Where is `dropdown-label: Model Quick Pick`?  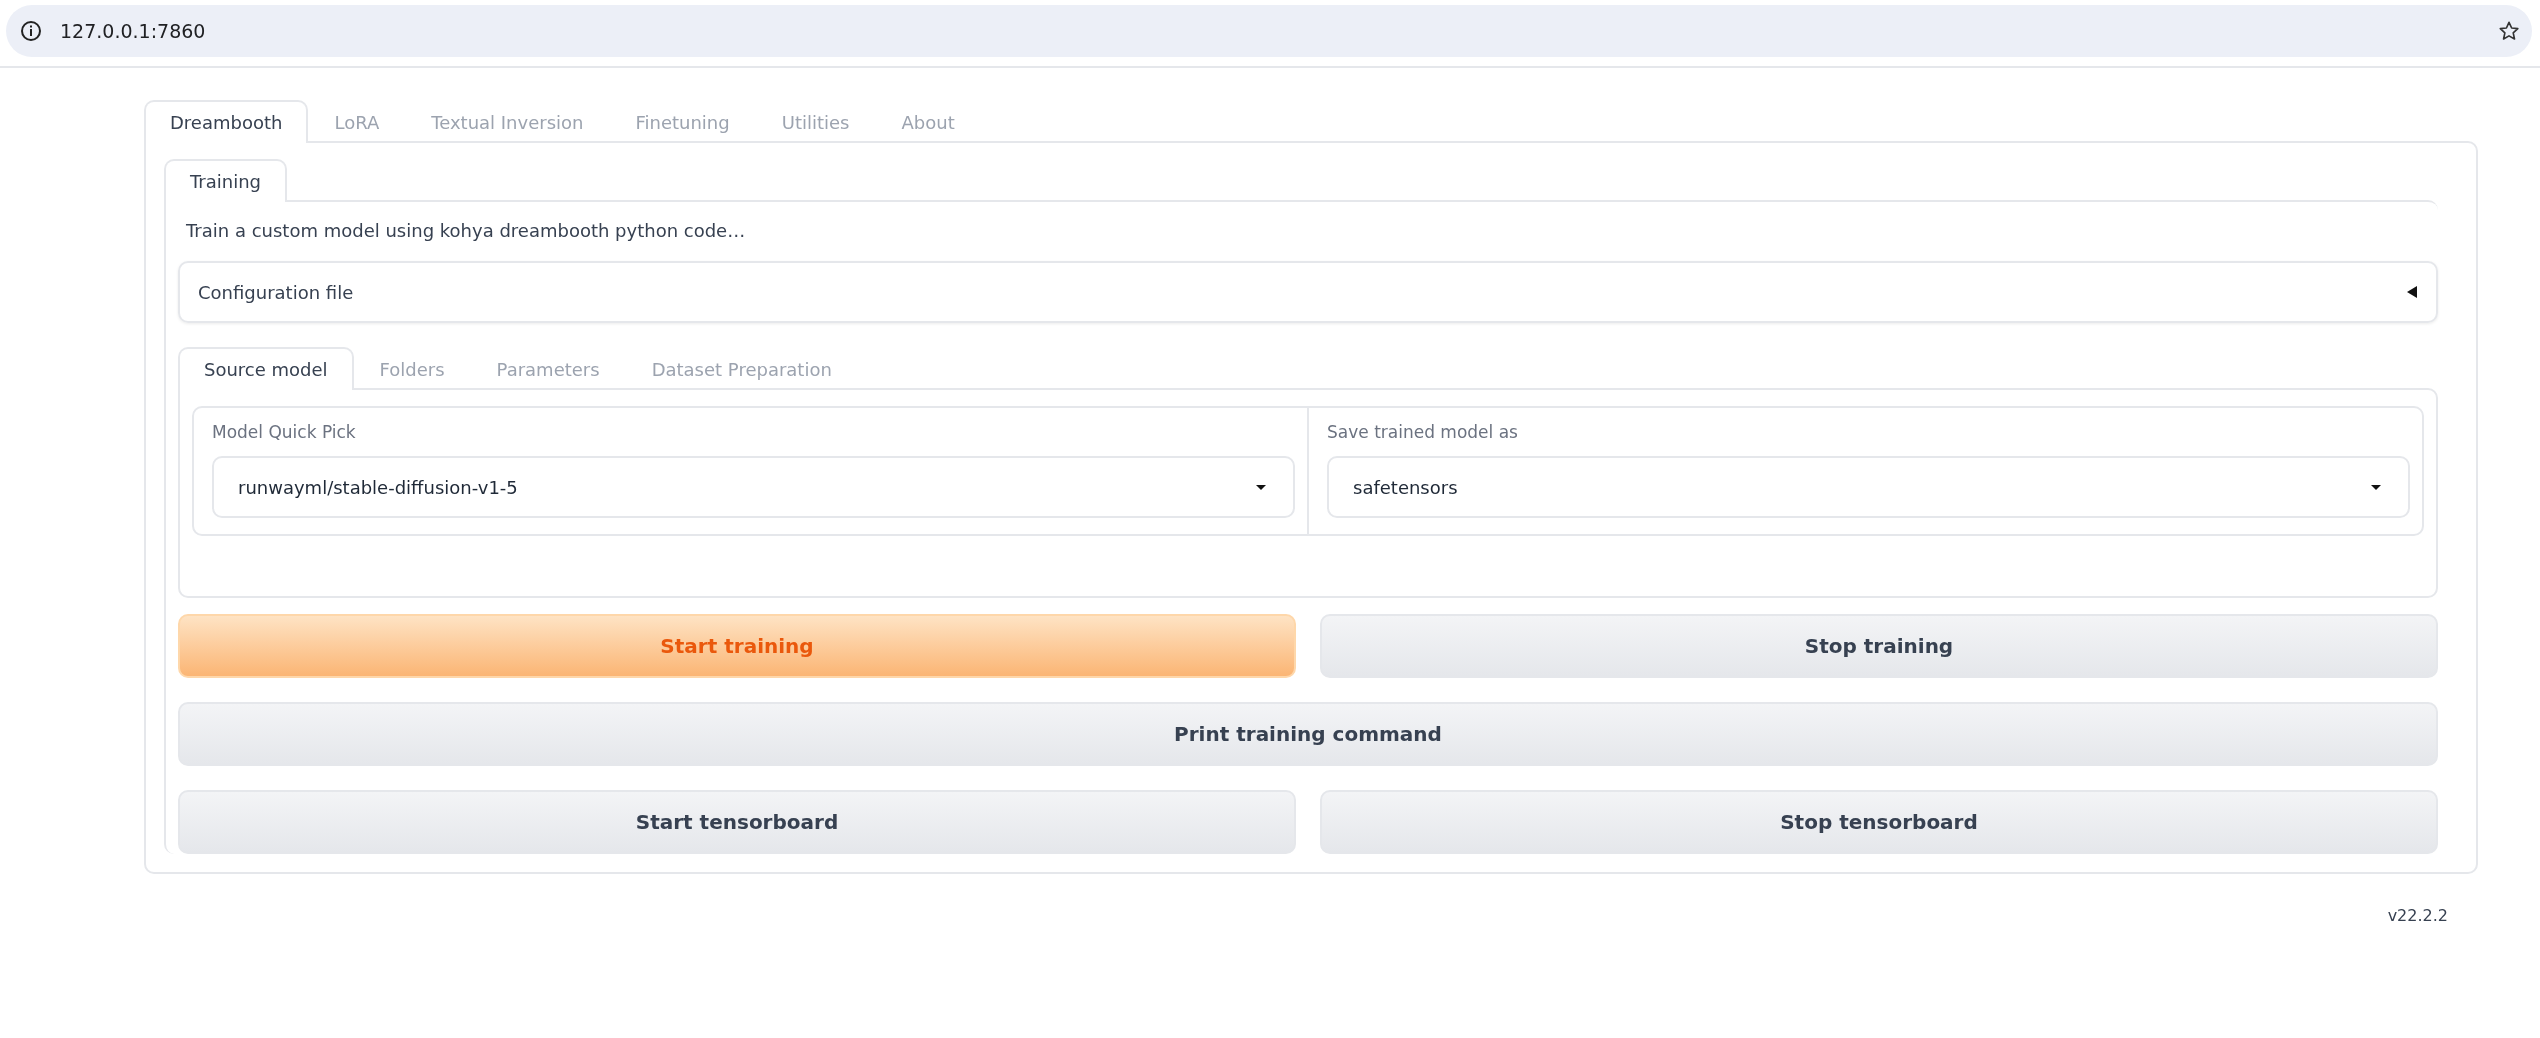
dropdown-label: Model Quick Pick is located at coordinates (284, 432).